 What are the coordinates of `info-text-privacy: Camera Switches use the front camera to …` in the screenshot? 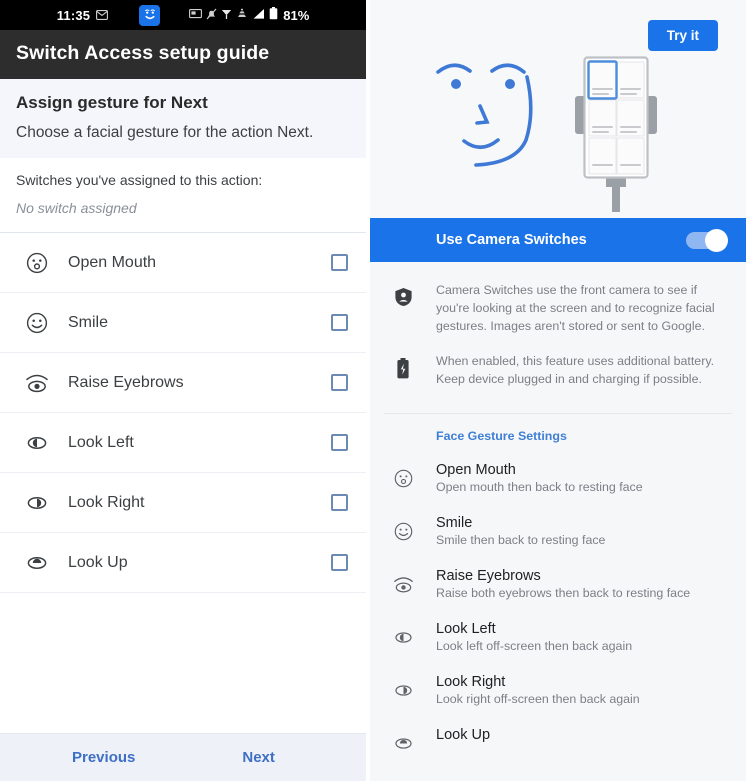 It's located at (575, 308).